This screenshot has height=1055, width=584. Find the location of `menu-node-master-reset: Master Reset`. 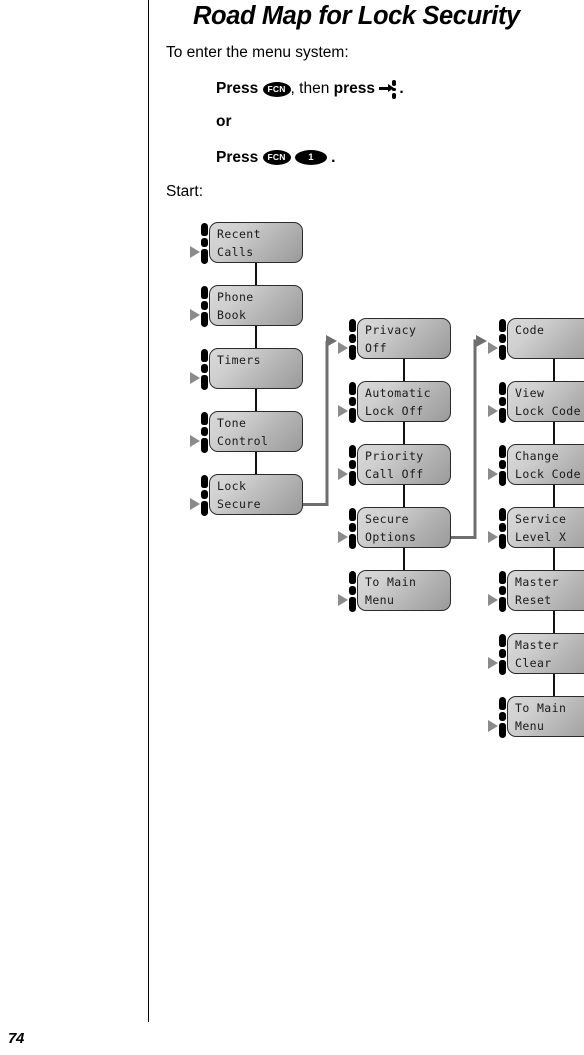

menu-node-master-reset: Master Reset is located at coordinates (536, 592).